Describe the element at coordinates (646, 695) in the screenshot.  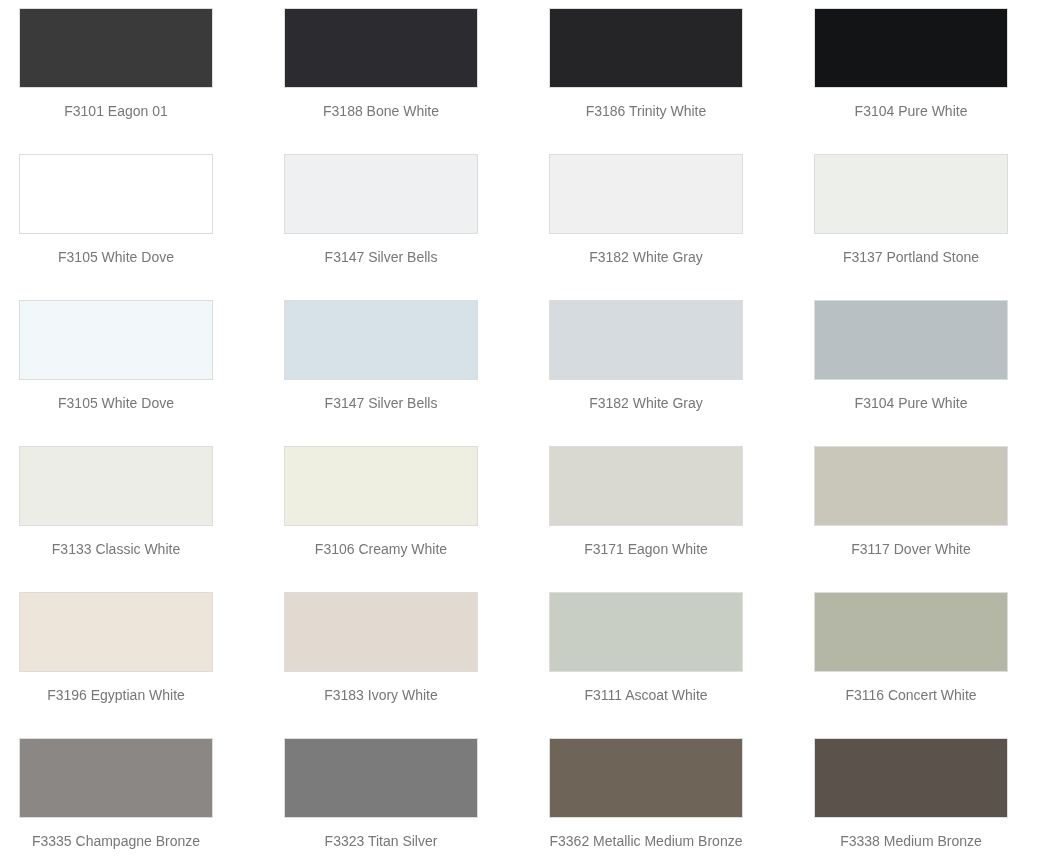
I see `swatch-label: F3111 Ascoat White` at that location.